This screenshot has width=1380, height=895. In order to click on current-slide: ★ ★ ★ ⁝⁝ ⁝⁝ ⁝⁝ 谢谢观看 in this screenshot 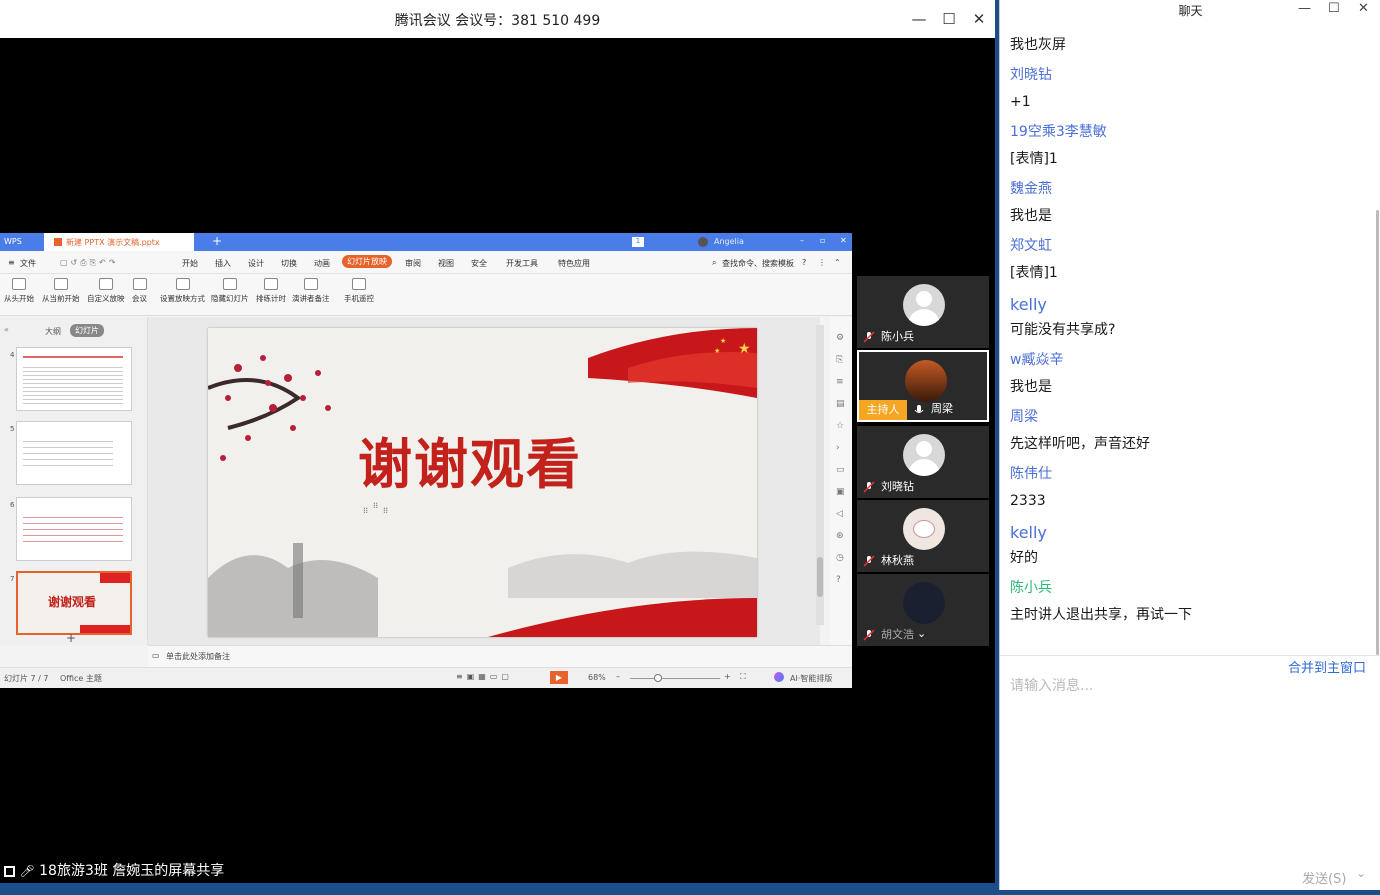, I will do `click(482, 482)`.